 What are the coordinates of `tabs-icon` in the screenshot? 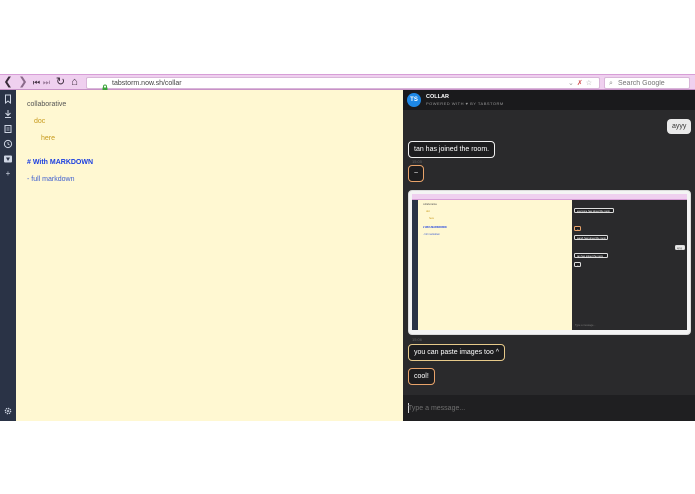 It's located at (8, 159).